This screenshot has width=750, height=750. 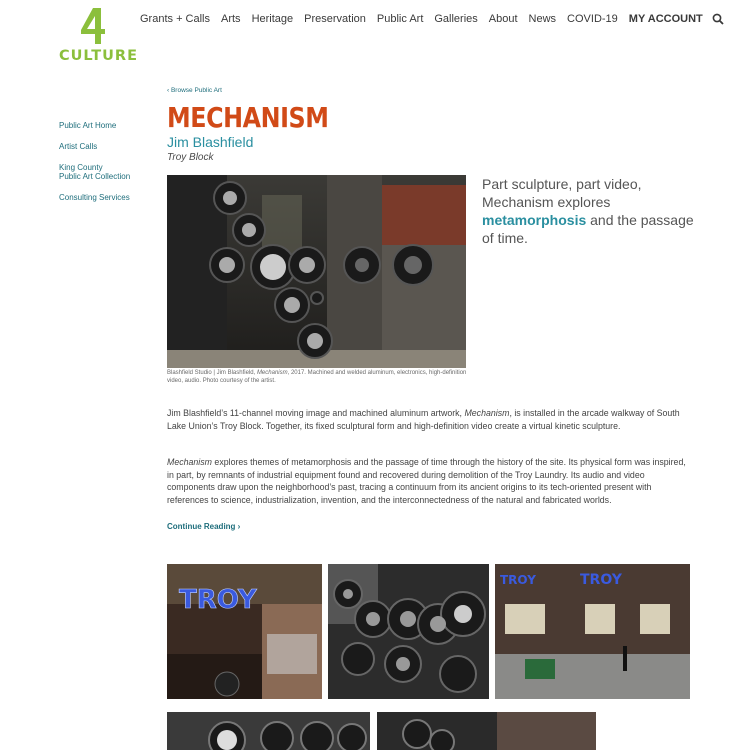 I want to click on nav-grants-calls: Grants + Calls, so click(x=175, y=19).